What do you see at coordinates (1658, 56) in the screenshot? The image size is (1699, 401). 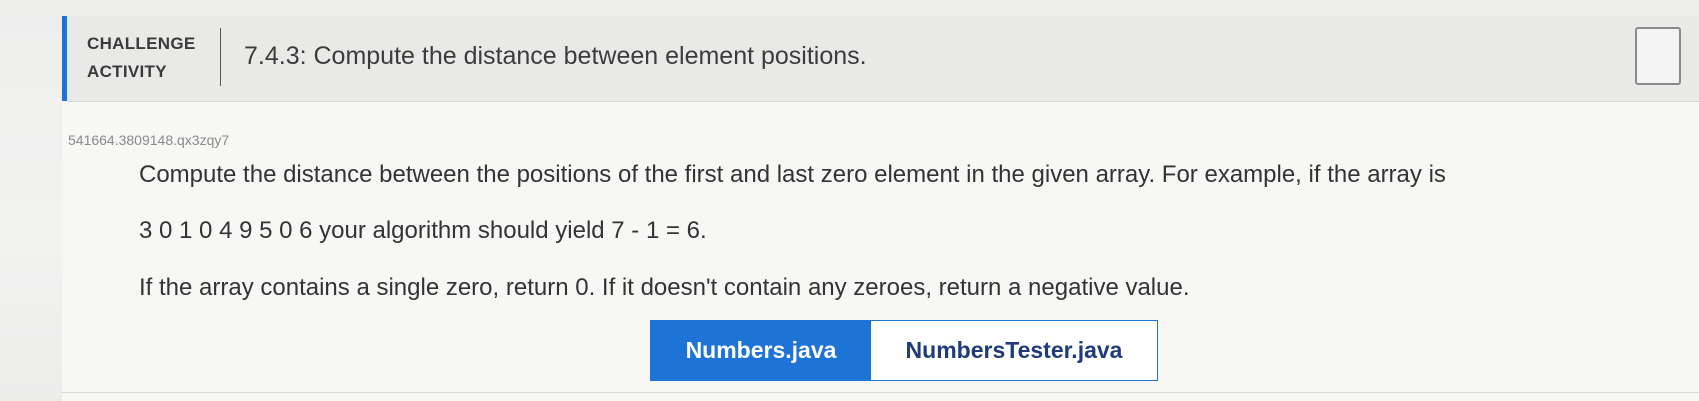 I see `completion-box-icon` at bounding box center [1658, 56].